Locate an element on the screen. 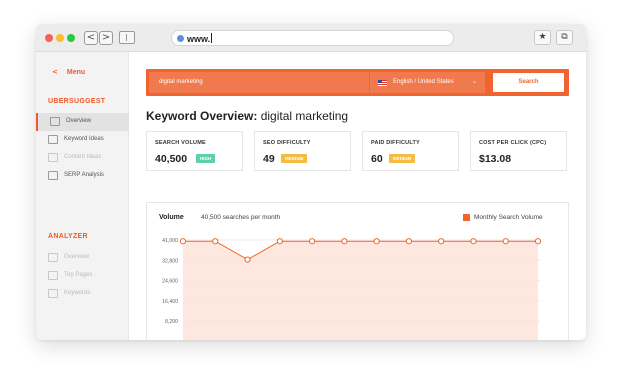 Image resolution: width=620 pixels, height=380 pixels. content-ideas-icon is located at coordinates (53, 157).